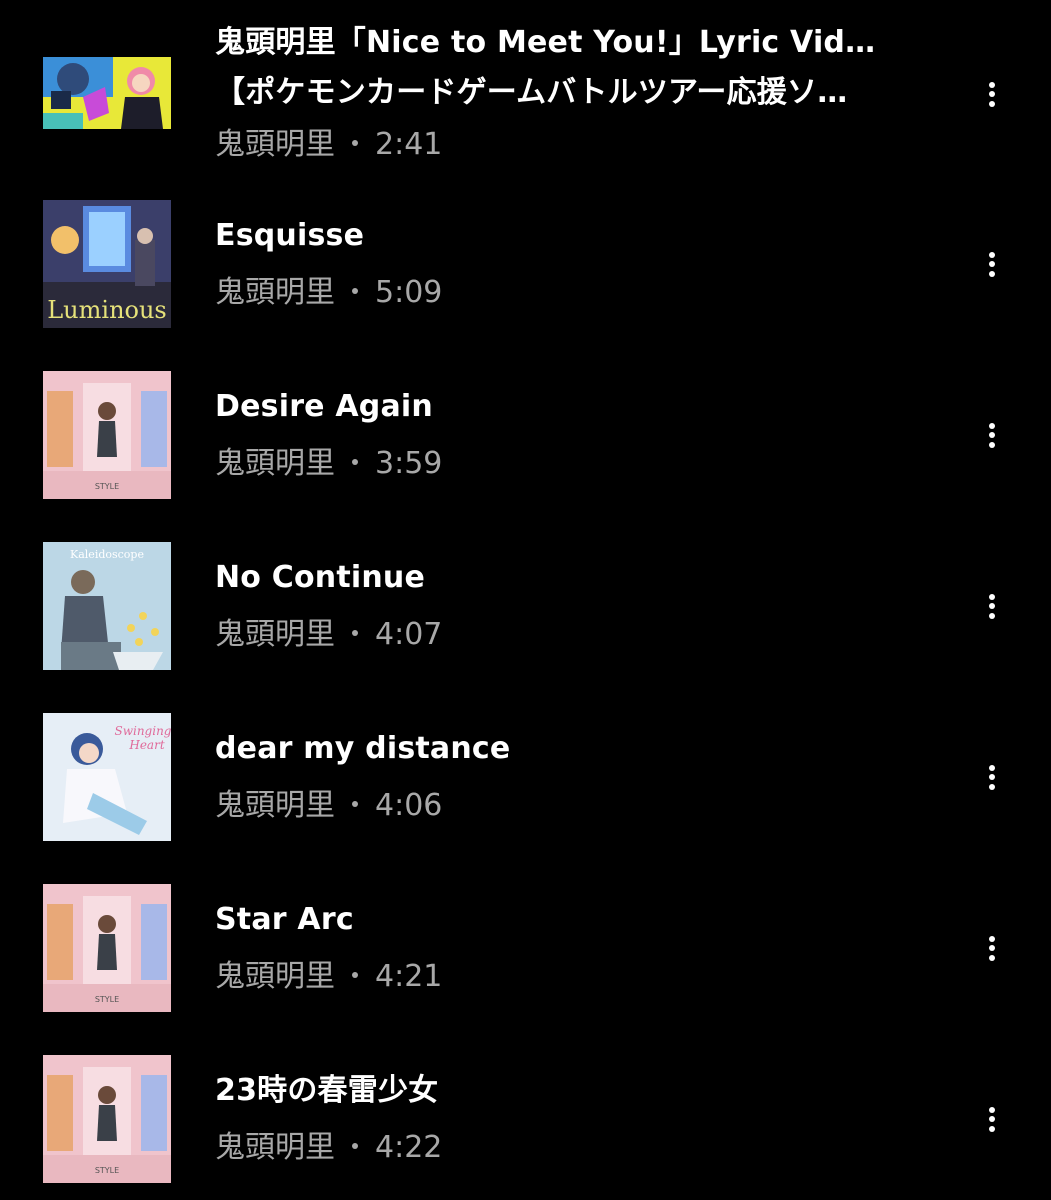 Image resolution: width=1051 pixels, height=1200 pixels. Describe the element at coordinates (284, 919) in the screenshot. I see `track-title: Star Arc` at that location.